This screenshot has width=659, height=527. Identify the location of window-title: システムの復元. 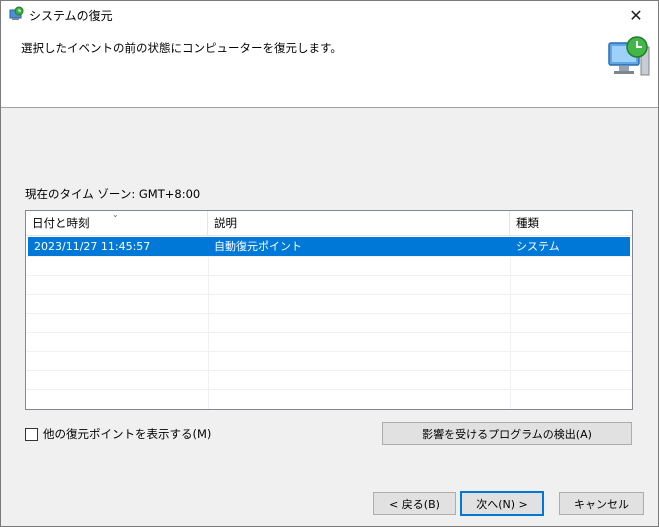
(71, 16).